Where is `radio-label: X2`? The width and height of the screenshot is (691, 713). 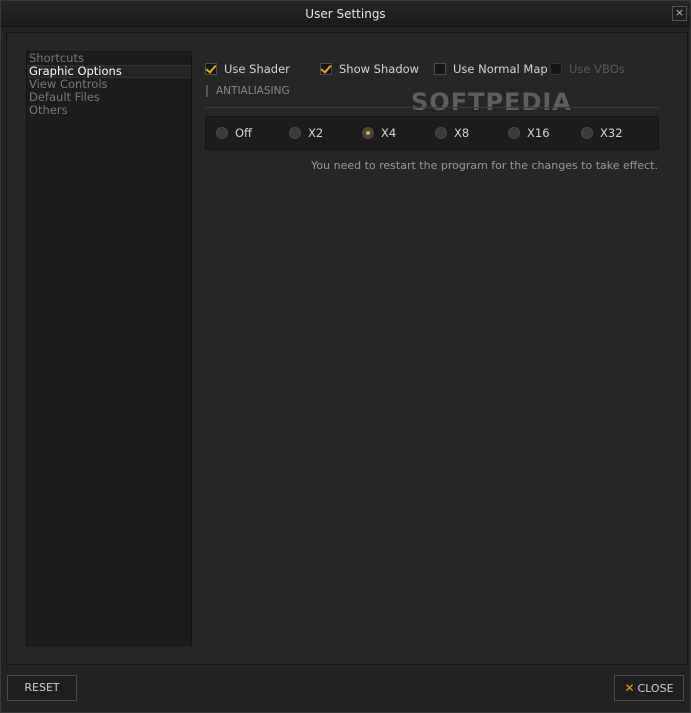 radio-label: X2 is located at coordinates (316, 133).